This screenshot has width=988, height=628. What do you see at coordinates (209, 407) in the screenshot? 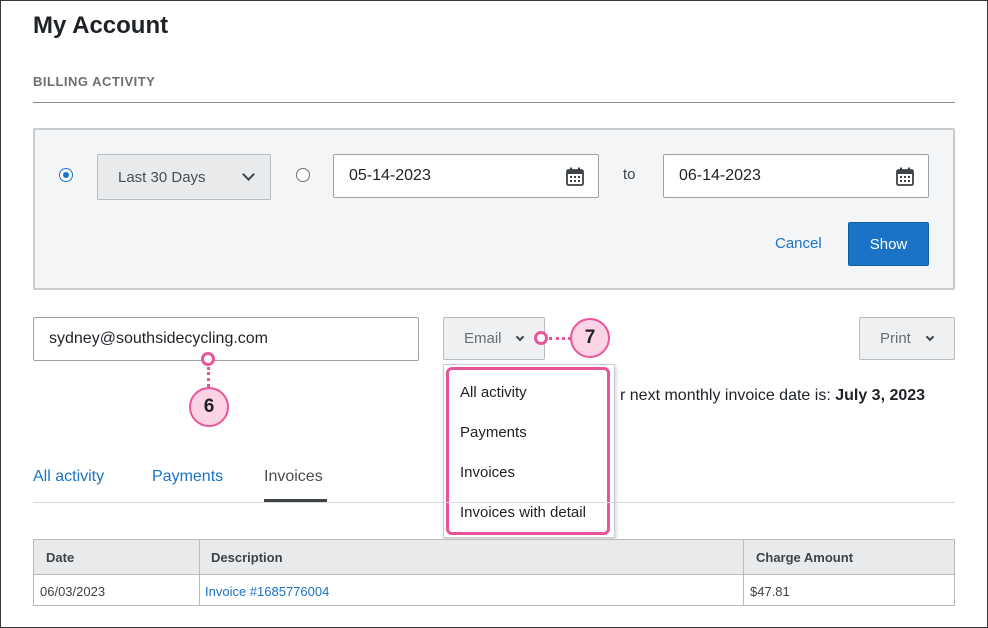
I see `callout-badge: 6` at bounding box center [209, 407].